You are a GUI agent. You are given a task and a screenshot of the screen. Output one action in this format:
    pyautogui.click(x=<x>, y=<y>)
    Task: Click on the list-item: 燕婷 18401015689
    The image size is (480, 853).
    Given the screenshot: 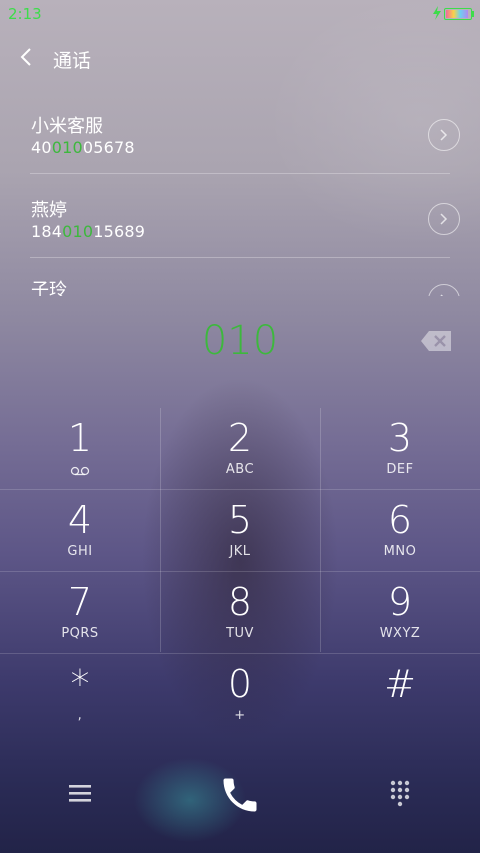 What is the action you would take?
    pyautogui.click(x=240, y=217)
    